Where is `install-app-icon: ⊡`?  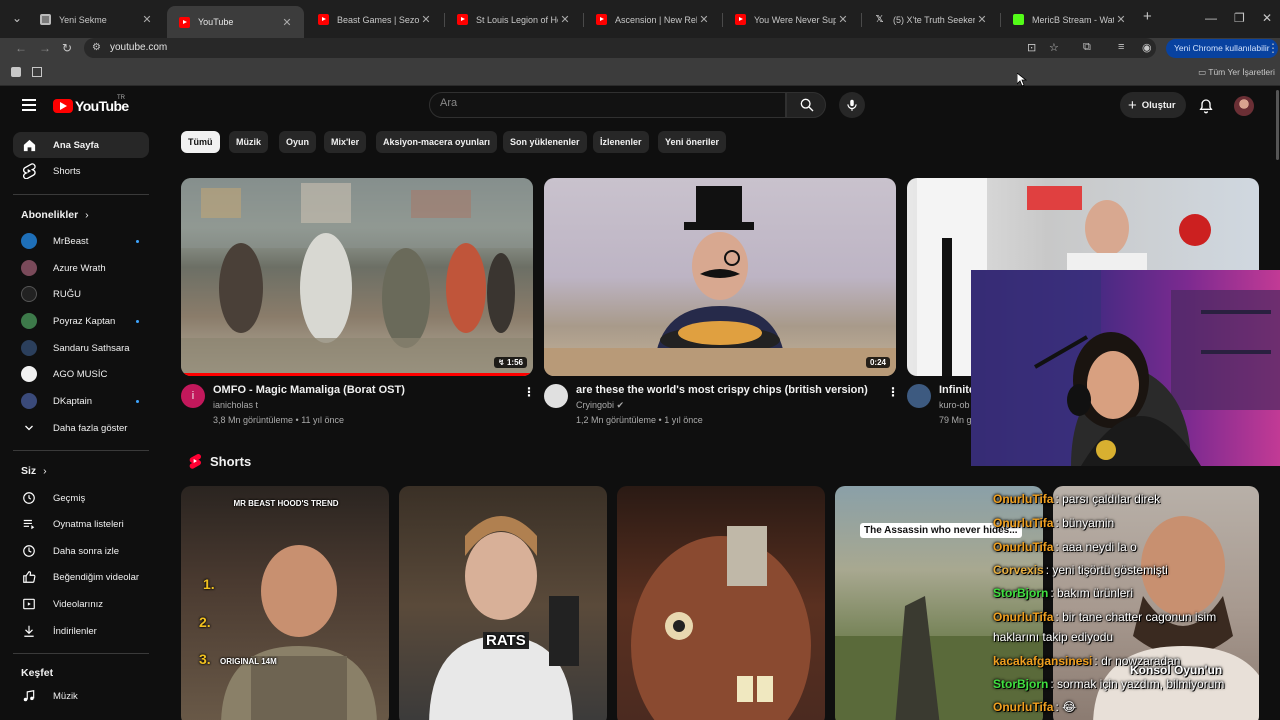 install-app-icon: ⊡ is located at coordinates (1031, 47).